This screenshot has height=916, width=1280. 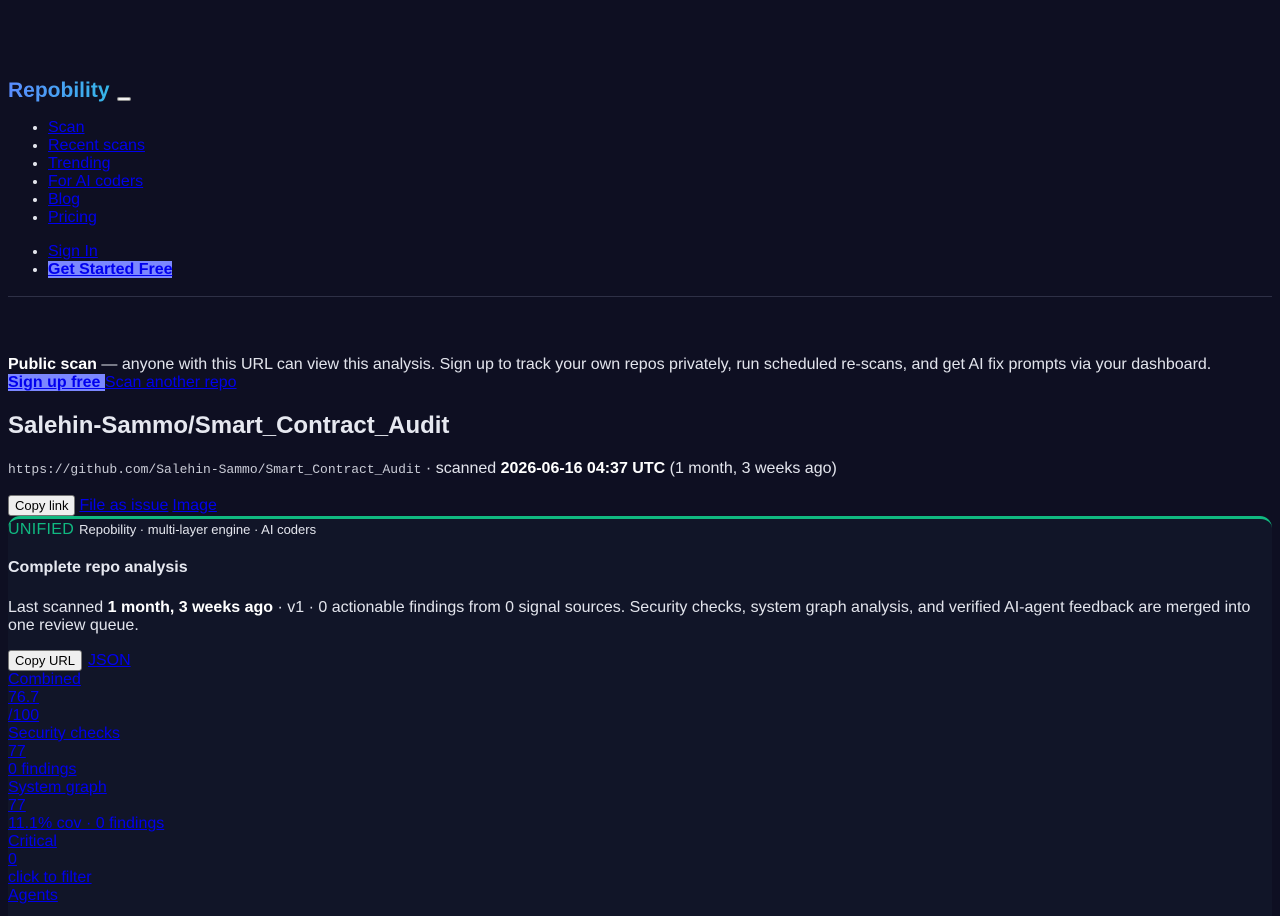 What do you see at coordinates (110, 269) in the screenshot?
I see `get-started-button: Get Started Free` at bounding box center [110, 269].